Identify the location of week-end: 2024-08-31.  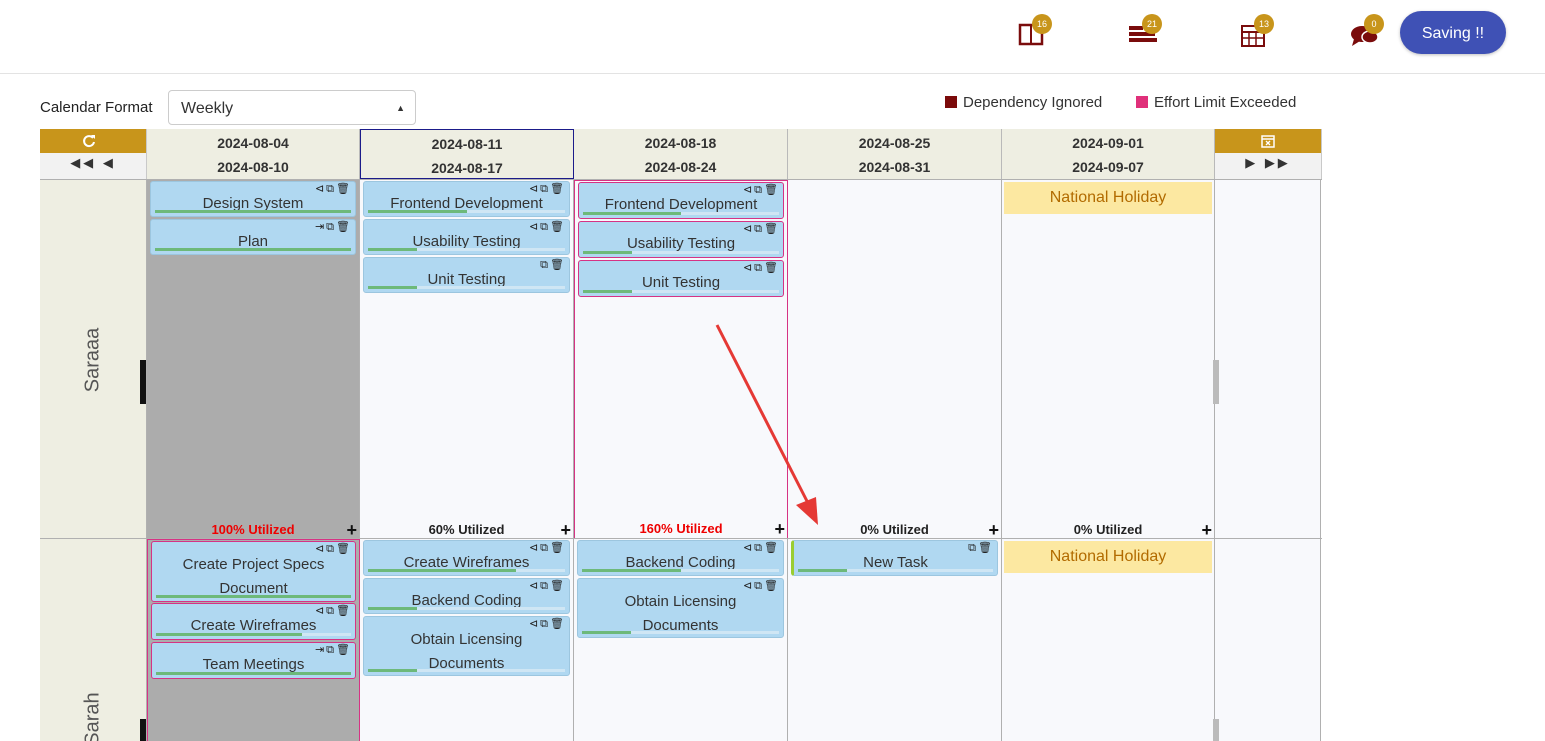
(894, 167).